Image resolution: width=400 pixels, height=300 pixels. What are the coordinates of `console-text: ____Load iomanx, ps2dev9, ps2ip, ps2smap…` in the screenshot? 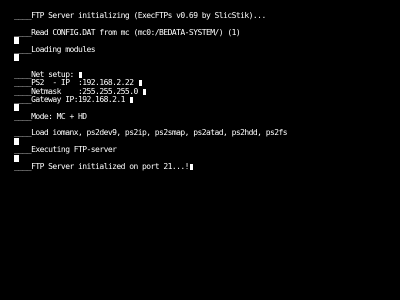 It's located at (151, 133).